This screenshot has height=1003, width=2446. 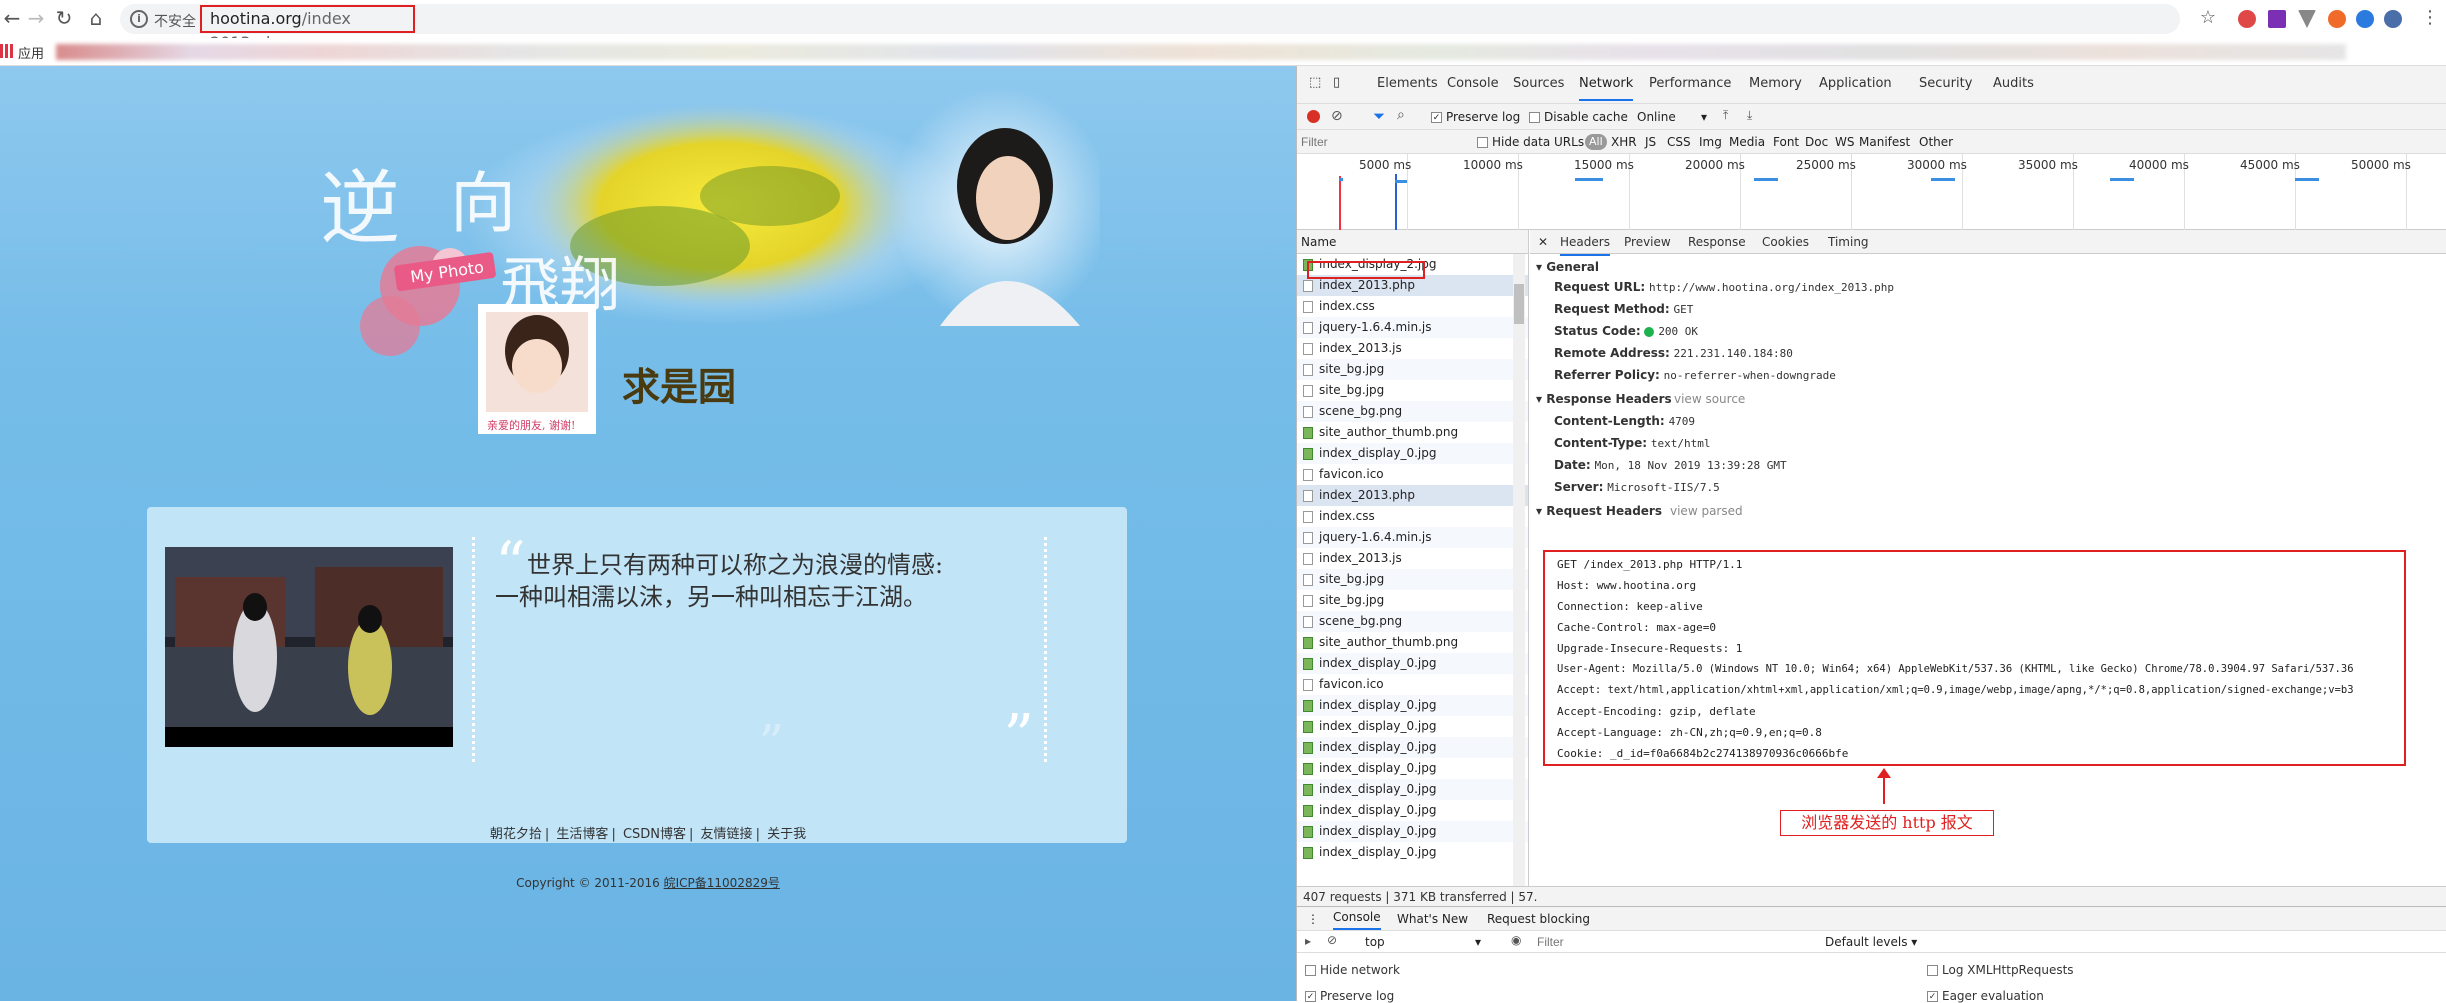 What do you see at coordinates (1313, 919) in the screenshot?
I see `drawer-menu-icon: ⋮` at bounding box center [1313, 919].